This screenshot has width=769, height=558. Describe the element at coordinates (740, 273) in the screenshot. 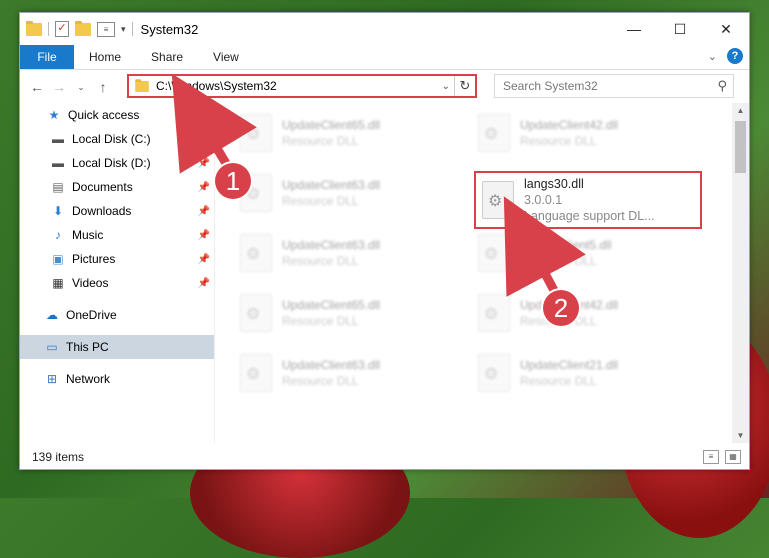

I see `vertical-scrollbar: ▲ ▼` at that location.